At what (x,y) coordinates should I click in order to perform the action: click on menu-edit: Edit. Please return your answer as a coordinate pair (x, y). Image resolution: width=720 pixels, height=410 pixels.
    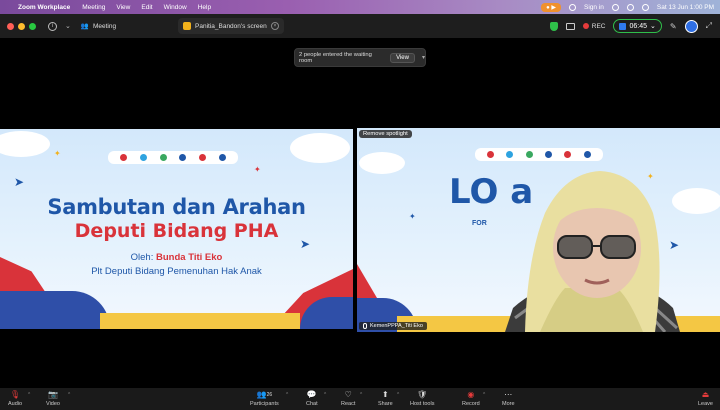
    Looking at the image, I should click on (146, 7).